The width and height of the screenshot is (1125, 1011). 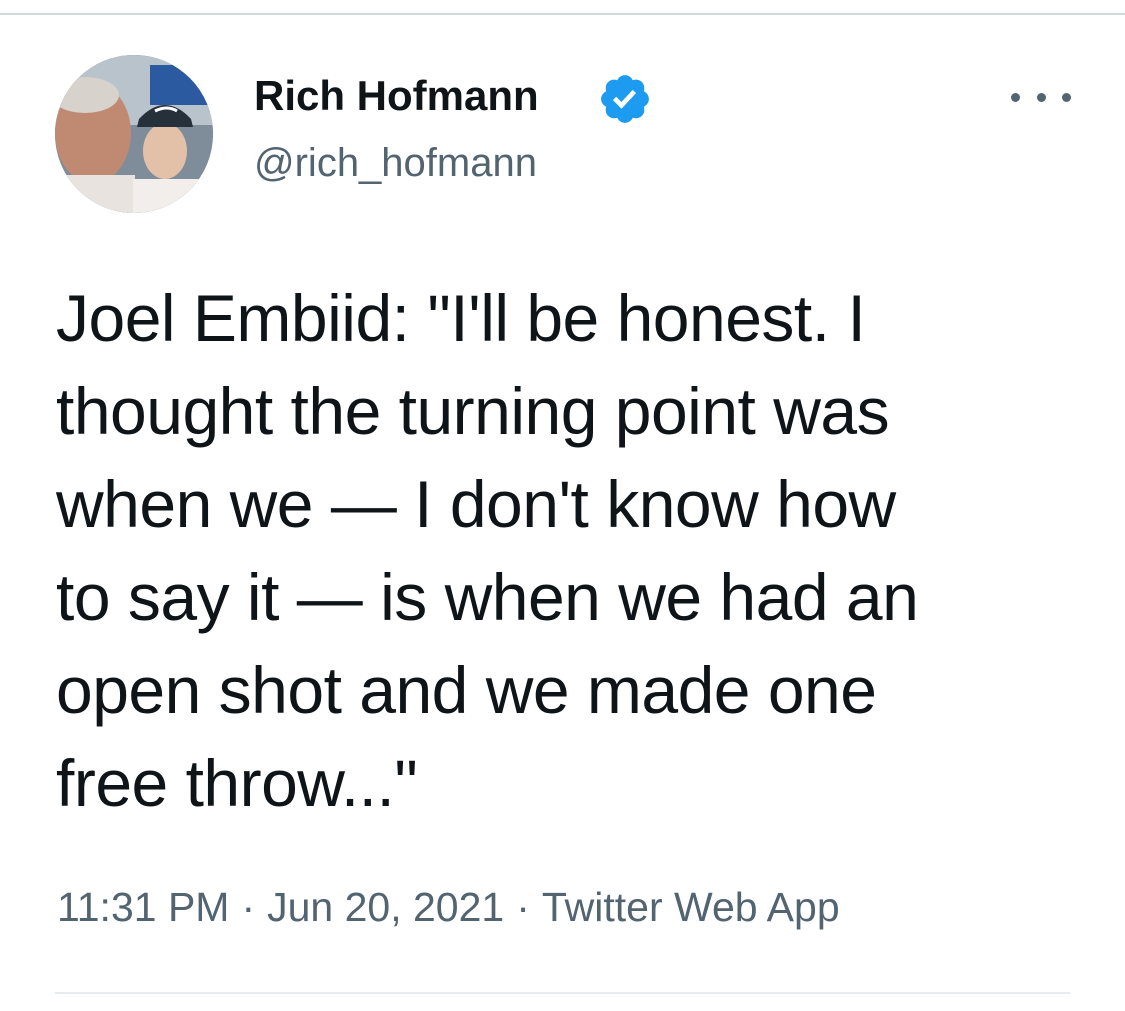 What do you see at coordinates (1015, 97) in the screenshot?
I see `more-horizontal-icon` at bounding box center [1015, 97].